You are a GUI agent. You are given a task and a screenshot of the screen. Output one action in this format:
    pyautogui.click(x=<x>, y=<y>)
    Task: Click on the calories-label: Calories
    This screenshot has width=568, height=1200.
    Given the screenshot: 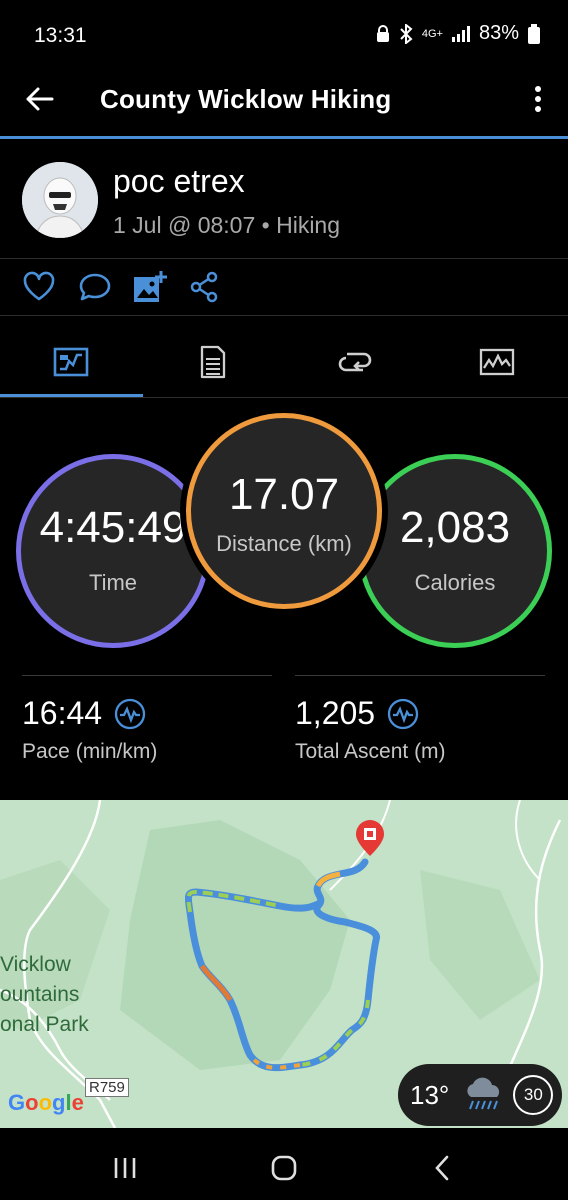 What is the action you would take?
    pyautogui.click(x=455, y=582)
    